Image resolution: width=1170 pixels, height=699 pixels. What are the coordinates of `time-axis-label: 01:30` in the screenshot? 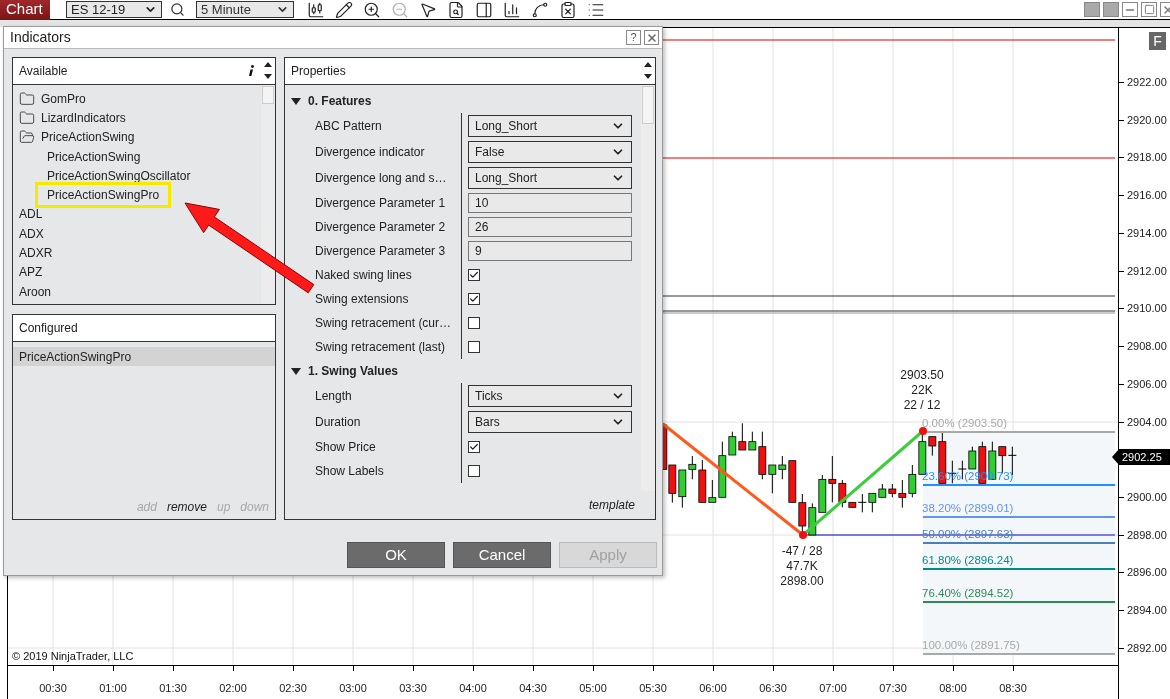 It's located at (173, 688).